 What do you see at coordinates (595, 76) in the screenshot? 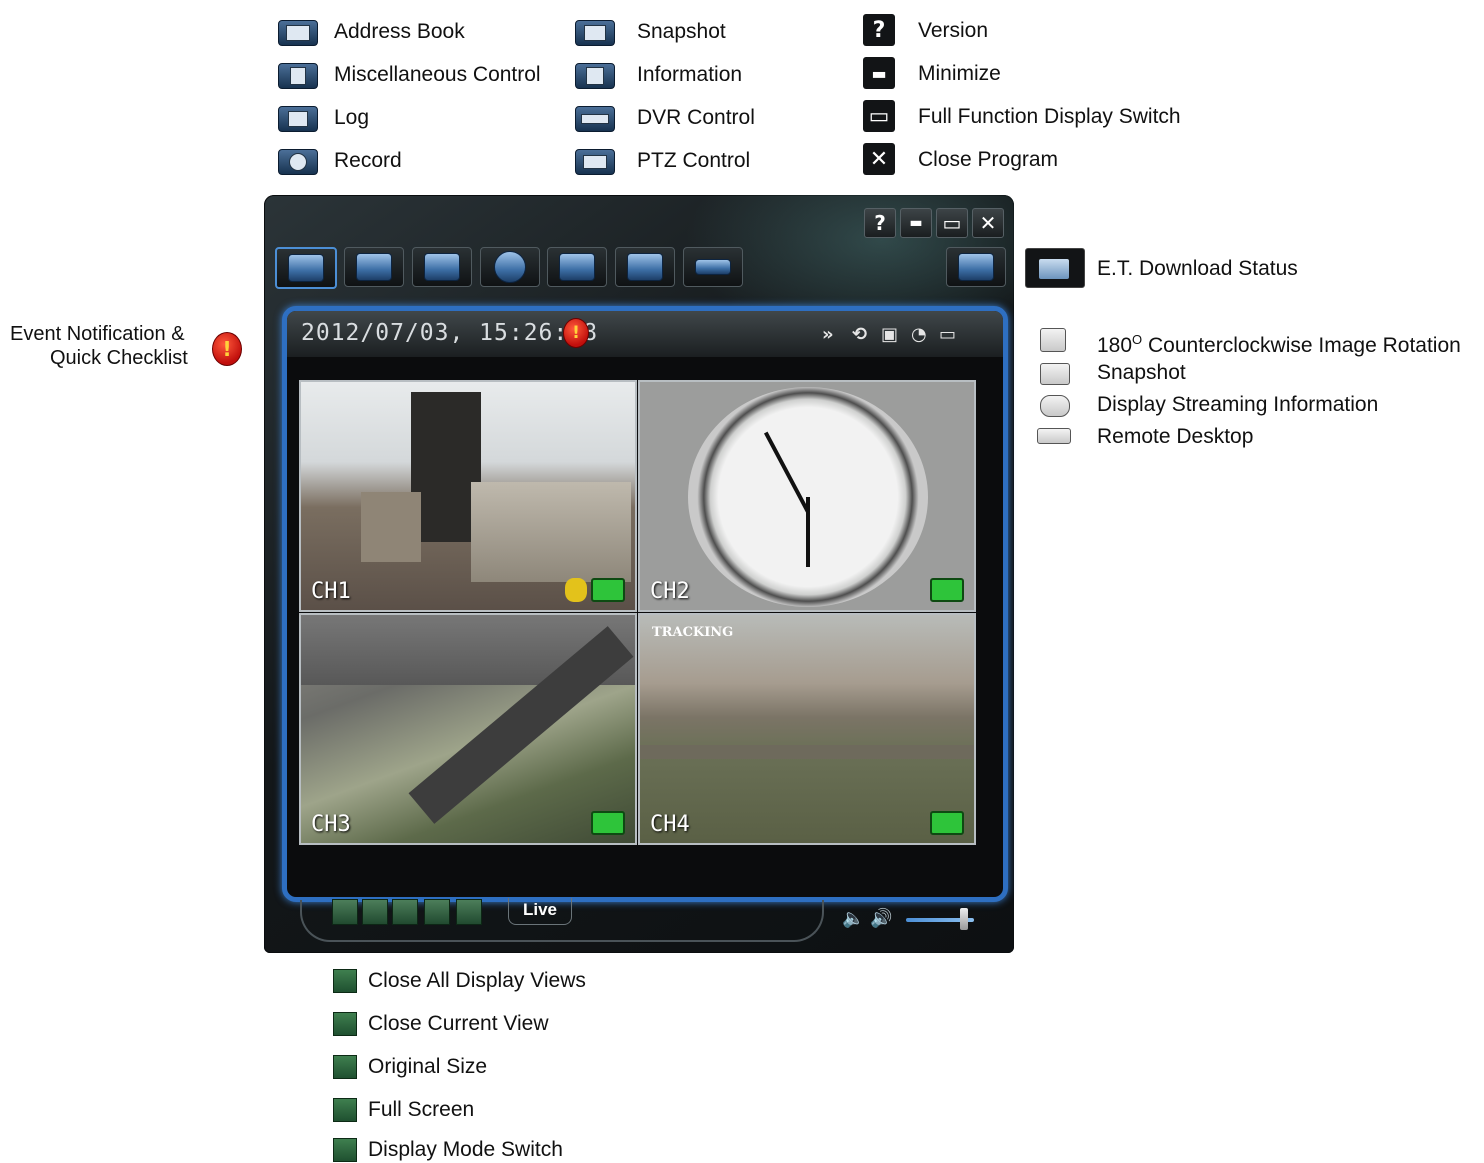
I see `information-icon` at bounding box center [595, 76].